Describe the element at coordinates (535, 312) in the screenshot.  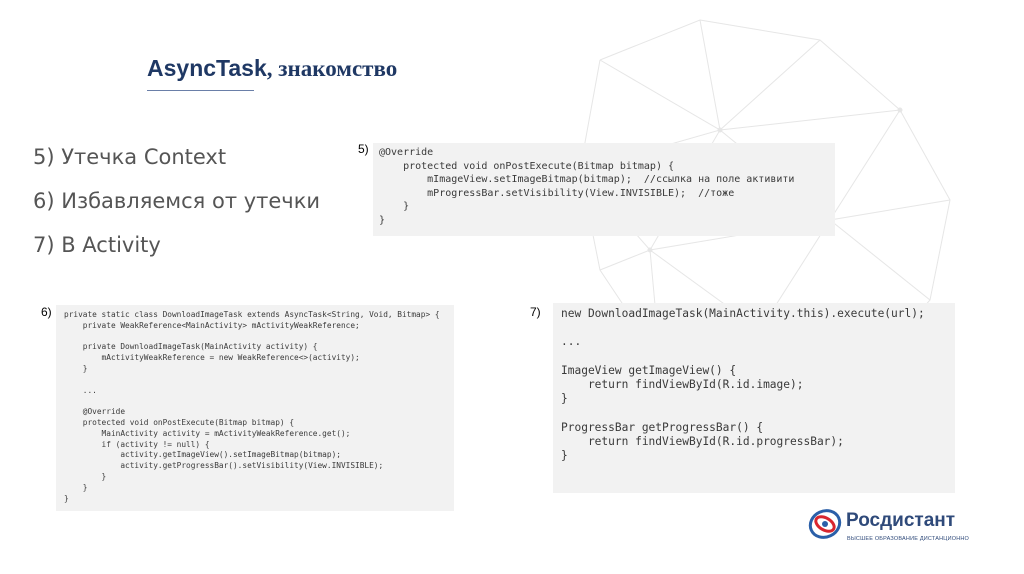
I see `snippet-label: 7)` at that location.